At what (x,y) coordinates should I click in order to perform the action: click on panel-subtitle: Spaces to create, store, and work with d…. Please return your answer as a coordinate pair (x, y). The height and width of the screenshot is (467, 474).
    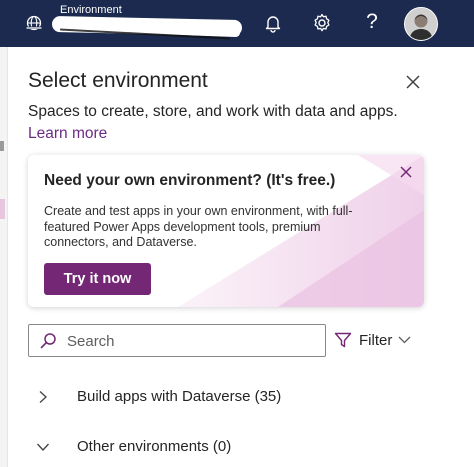
    Looking at the image, I should click on (213, 111).